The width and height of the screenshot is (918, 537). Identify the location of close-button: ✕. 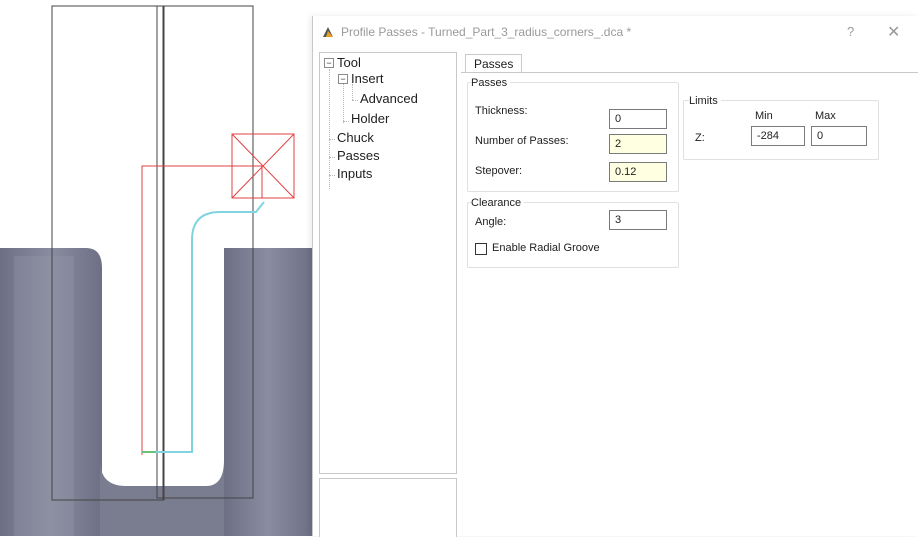
(893, 32).